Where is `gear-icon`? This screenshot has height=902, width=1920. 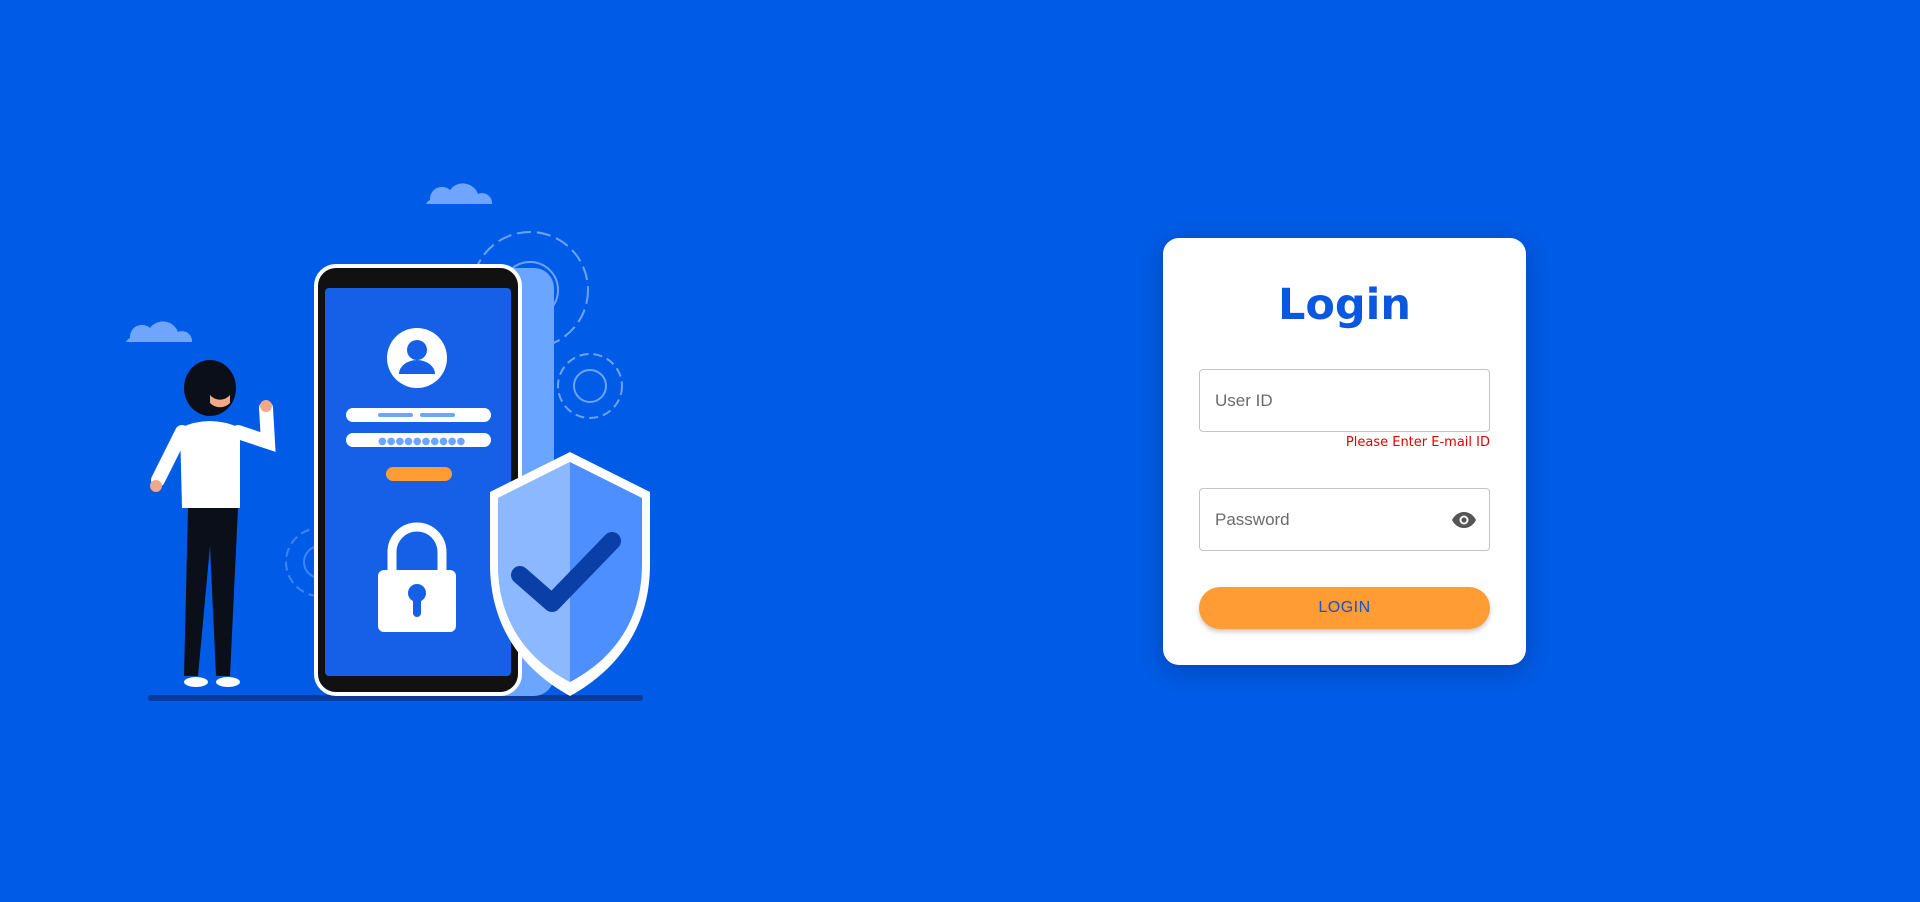
gear-icon is located at coordinates (590, 386).